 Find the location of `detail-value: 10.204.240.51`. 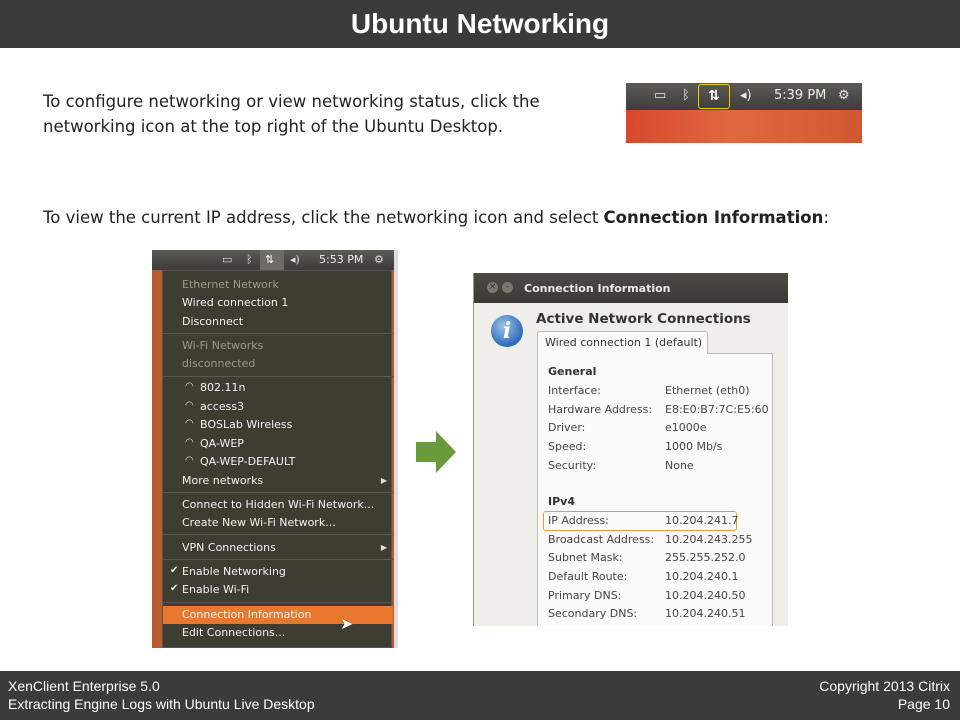

detail-value: 10.204.240.51 is located at coordinates (705, 613).